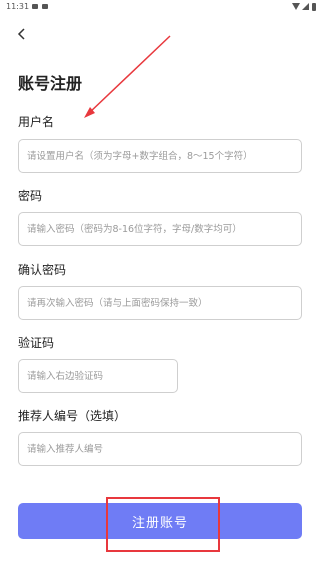 The image size is (320, 568). Describe the element at coordinates (160, 303) in the screenshot. I see `confirm-password-input` at that location.